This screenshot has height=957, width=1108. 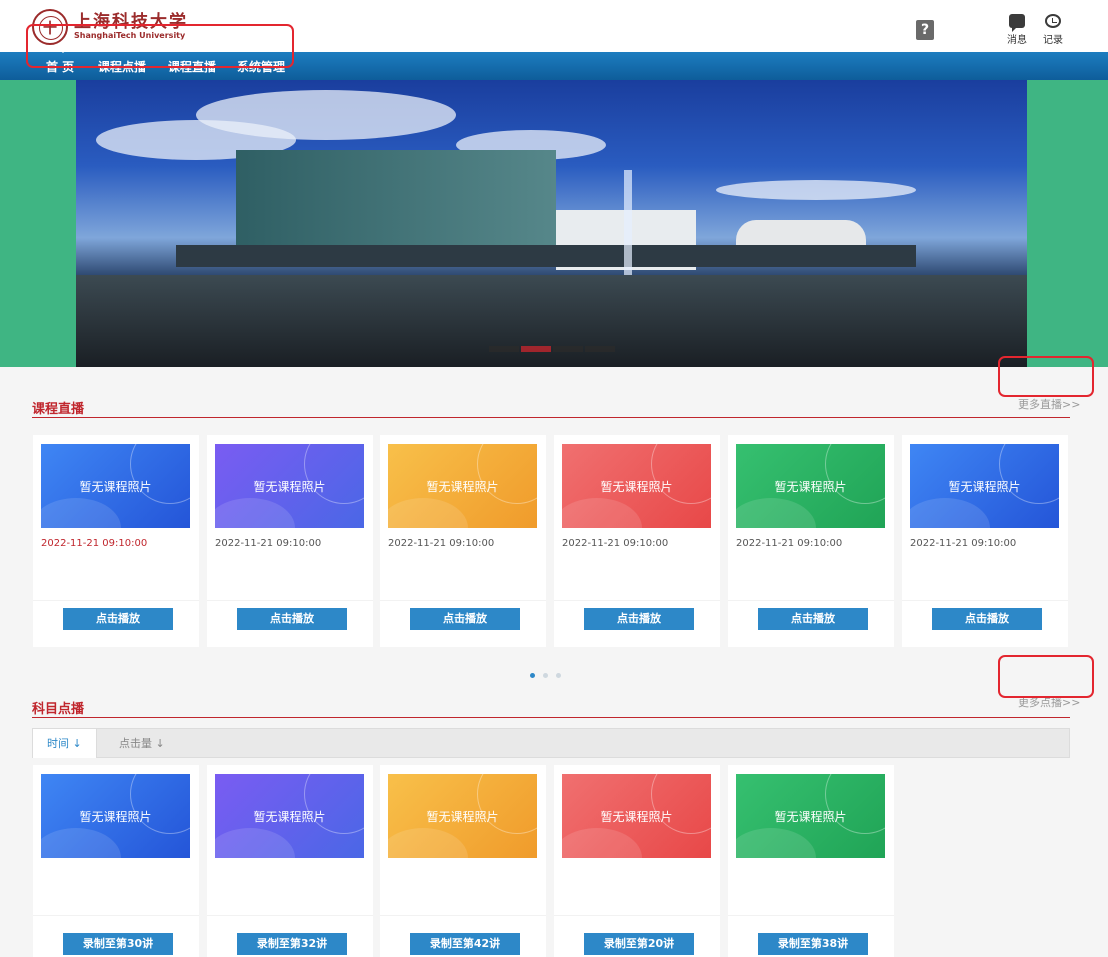 I want to click on recorded-lectures-button: 录制至第20讲, so click(x=639, y=944).